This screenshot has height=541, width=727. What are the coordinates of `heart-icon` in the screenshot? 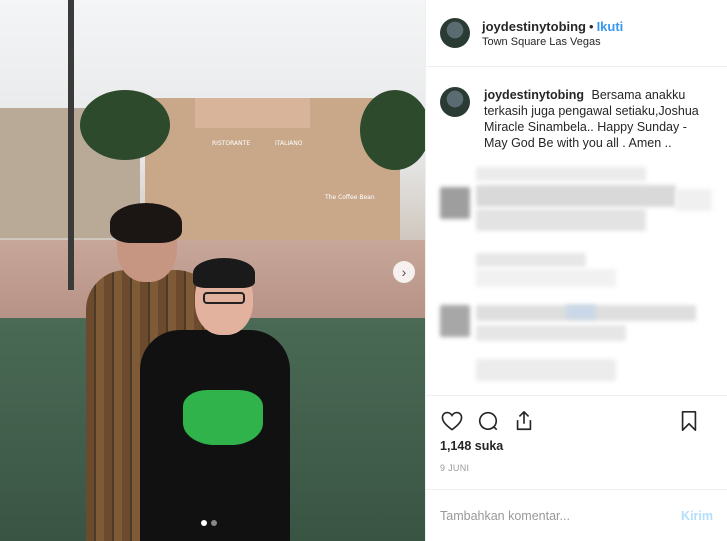 It's located at (452, 421).